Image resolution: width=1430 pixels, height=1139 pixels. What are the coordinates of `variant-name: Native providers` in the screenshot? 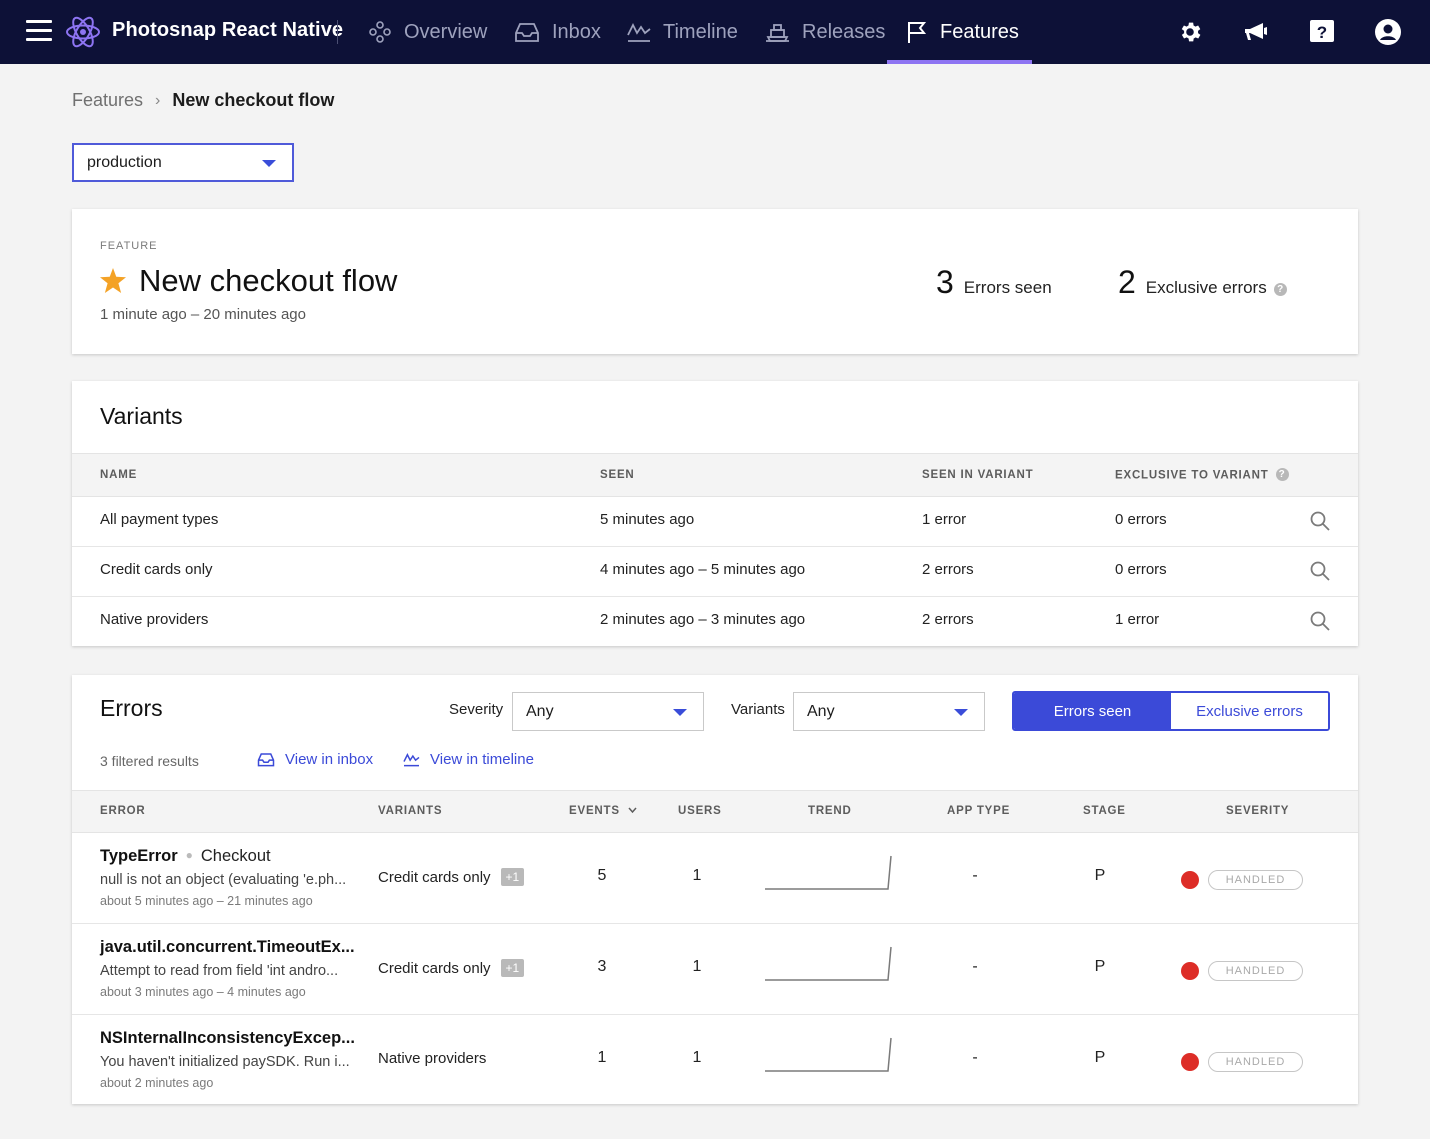 It's located at (154, 619).